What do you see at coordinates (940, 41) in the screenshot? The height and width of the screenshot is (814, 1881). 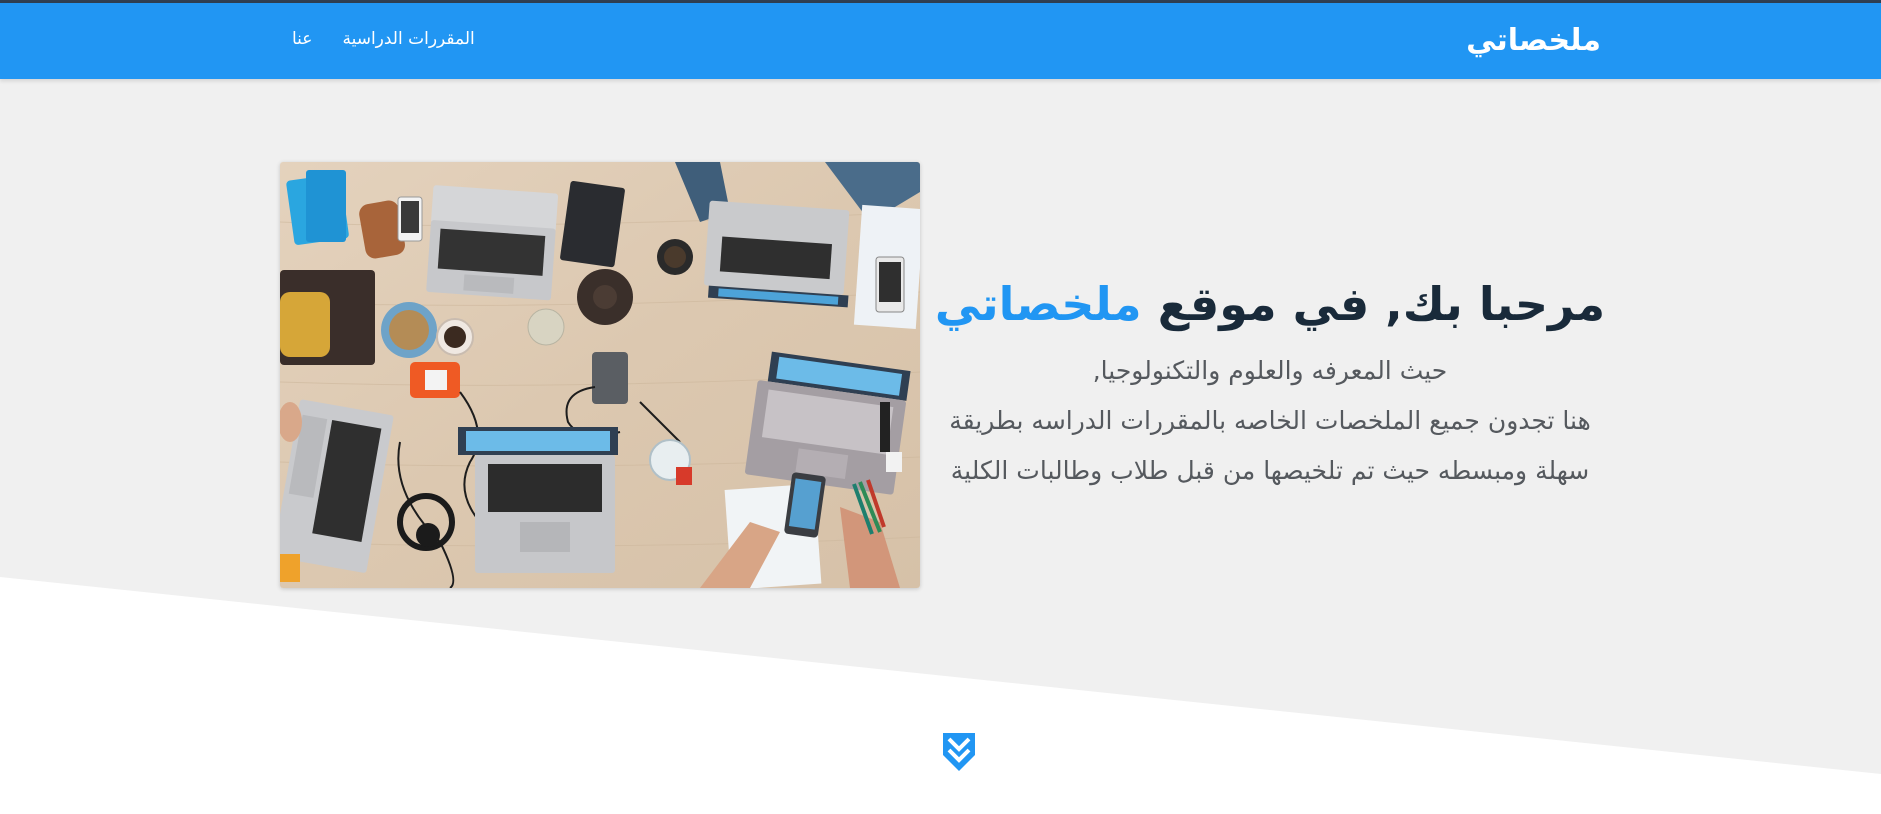 I see `navbar: ملخصاتي عنا المقررات الدراسية` at bounding box center [940, 41].